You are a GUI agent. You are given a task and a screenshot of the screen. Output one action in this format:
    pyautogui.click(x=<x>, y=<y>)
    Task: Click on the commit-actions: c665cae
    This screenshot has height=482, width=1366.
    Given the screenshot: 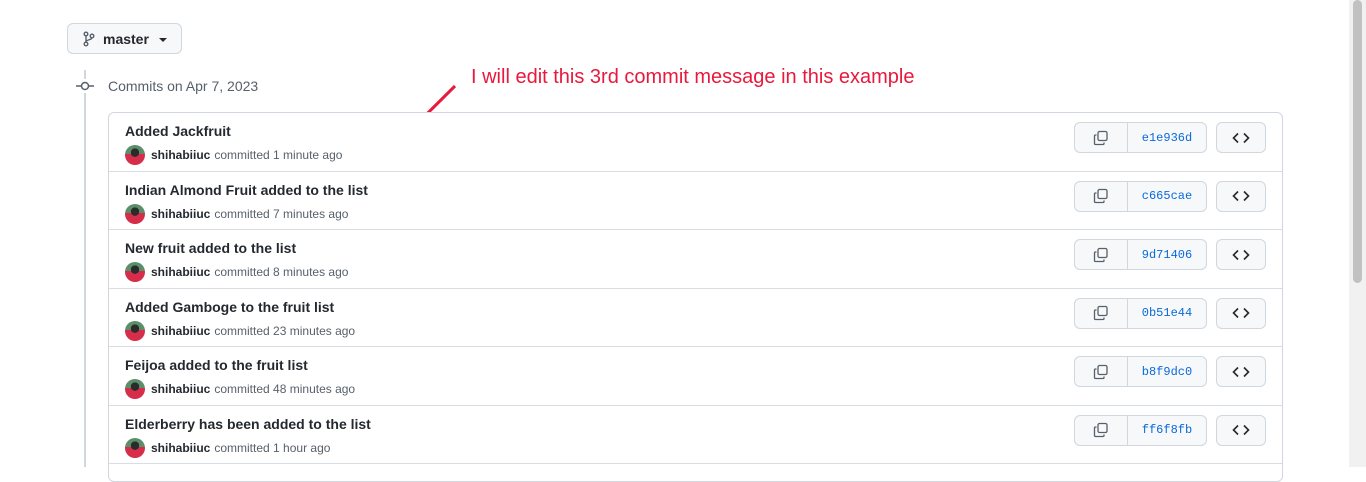 What is the action you would take?
    pyautogui.click(x=1170, y=196)
    